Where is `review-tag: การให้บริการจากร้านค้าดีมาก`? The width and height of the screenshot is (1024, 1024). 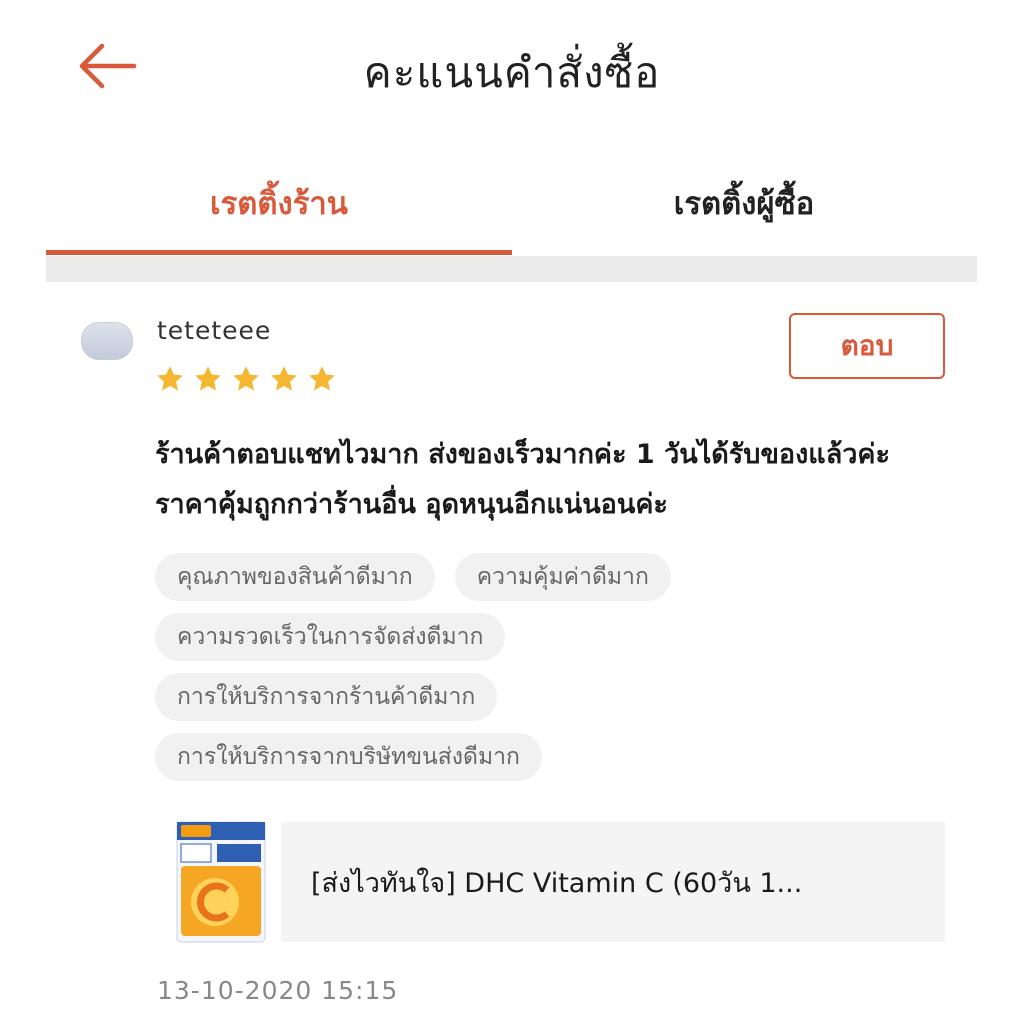 review-tag: การให้บริการจากร้านค้าดีมาก is located at coordinates (326, 697).